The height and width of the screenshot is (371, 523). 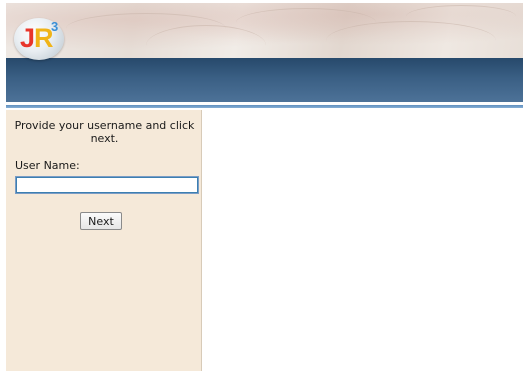 What do you see at coordinates (101, 221) in the screenshot?
I see `next-button: Next` at bounding box center [101, 221].